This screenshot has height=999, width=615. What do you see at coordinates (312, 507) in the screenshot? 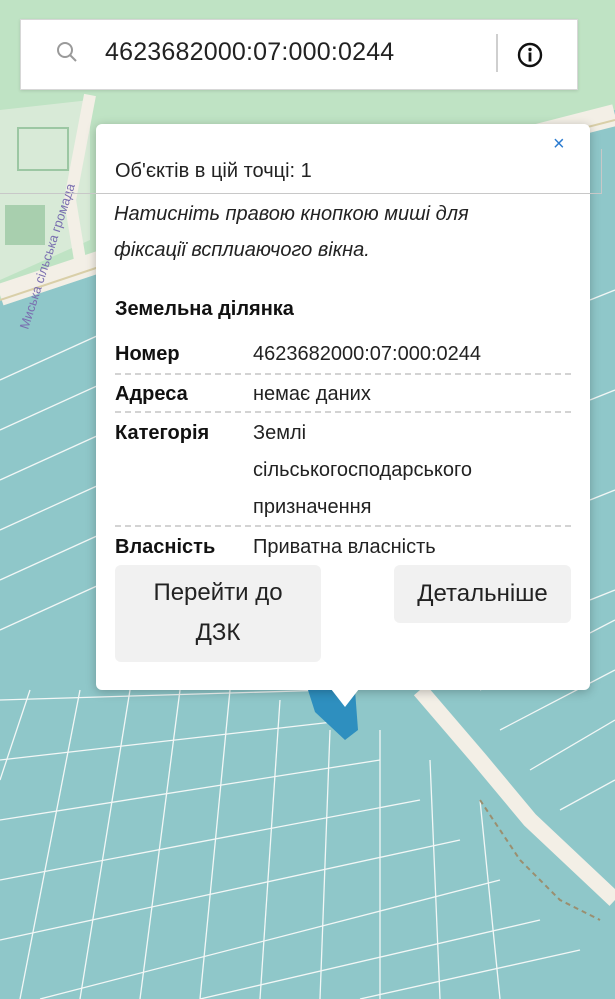
I see `category-line: призначення` at bounding box center [312, 507].